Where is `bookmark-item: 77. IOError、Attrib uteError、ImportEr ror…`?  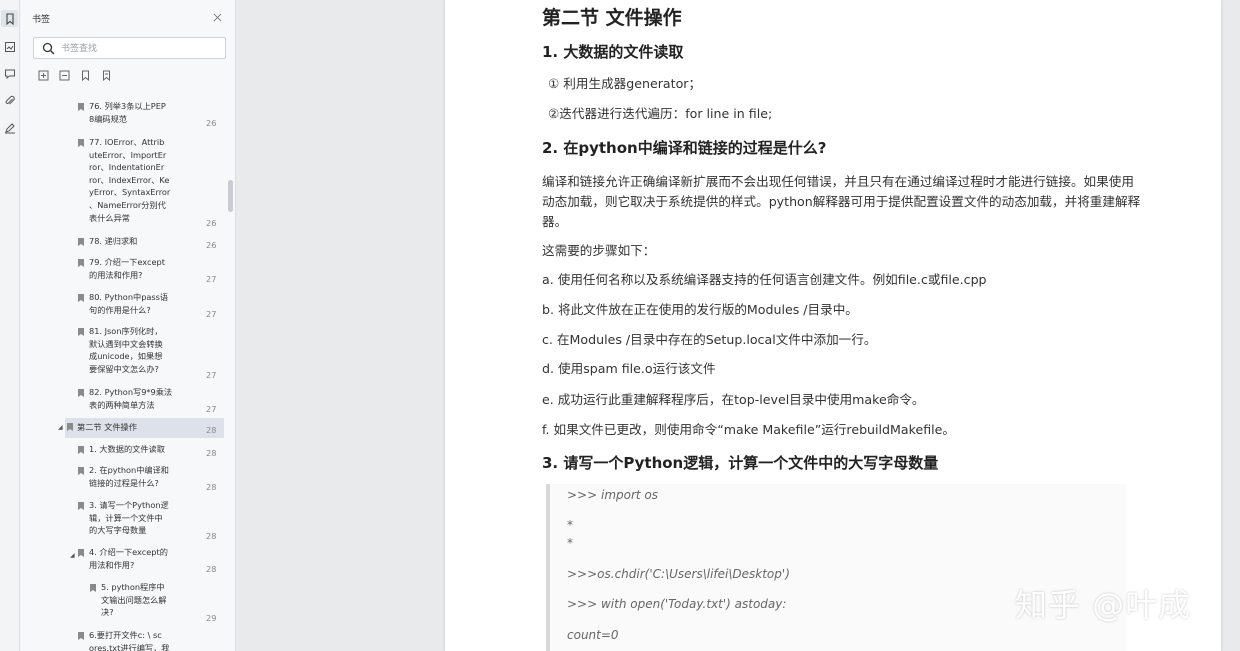 bookmark-item: 77. IOError、Attrib uteError、ImportEr ror… is located at coordinates (127, 182).